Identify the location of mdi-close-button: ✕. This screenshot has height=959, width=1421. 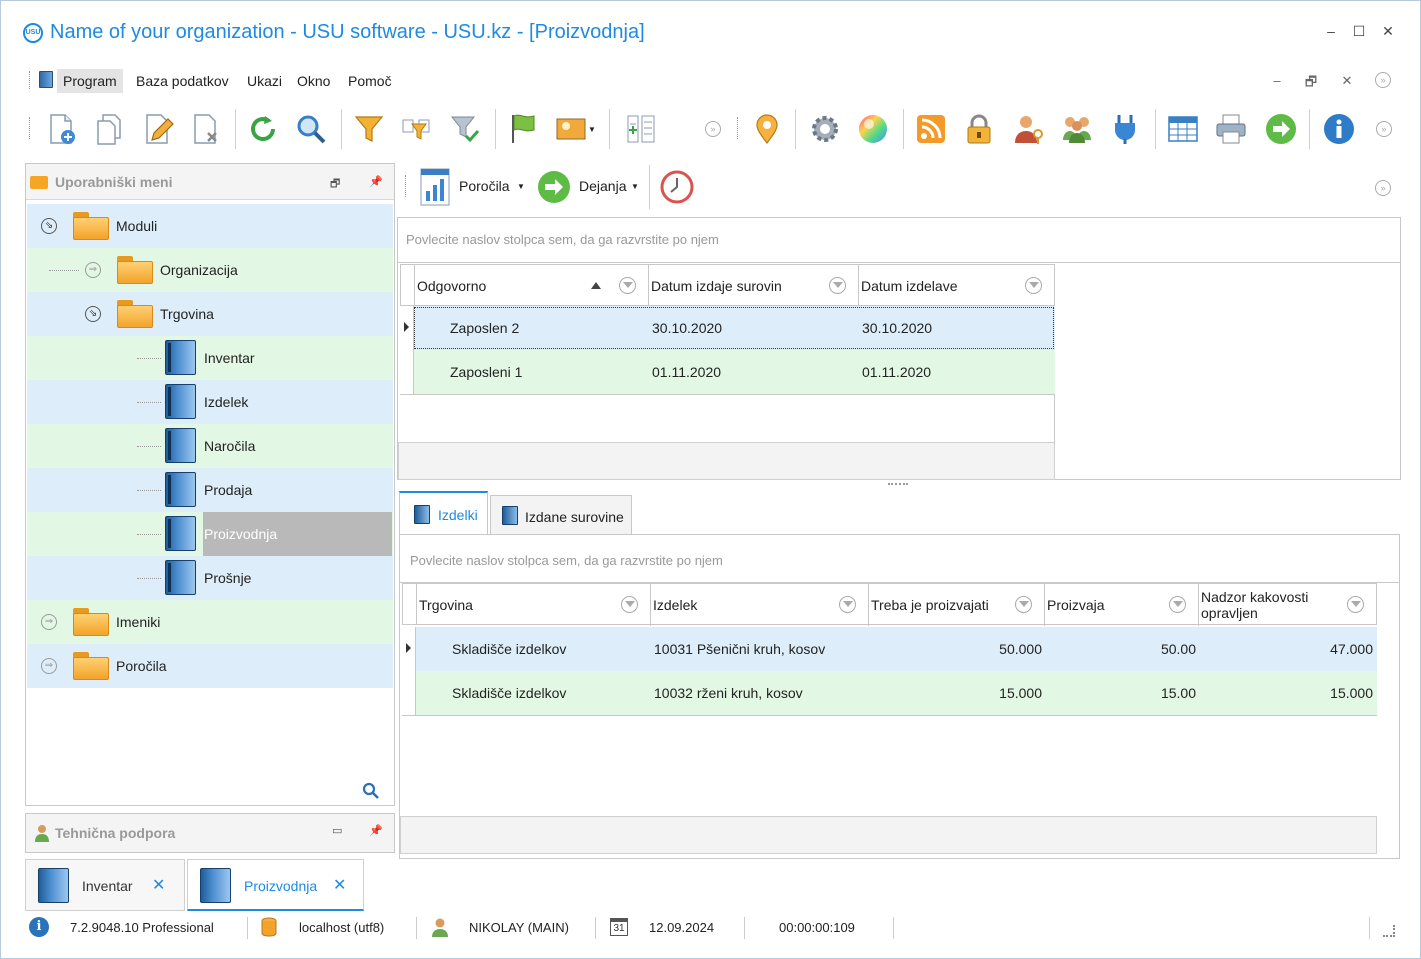
(1347, 81).